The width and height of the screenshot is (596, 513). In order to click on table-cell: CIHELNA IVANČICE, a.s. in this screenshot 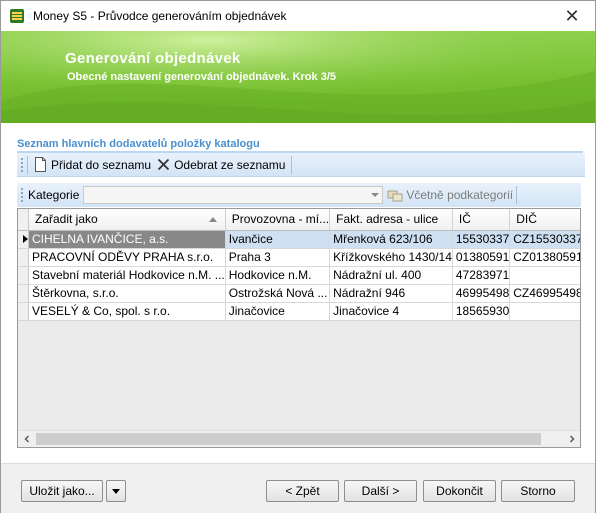, I will do `click(127, 239)`.